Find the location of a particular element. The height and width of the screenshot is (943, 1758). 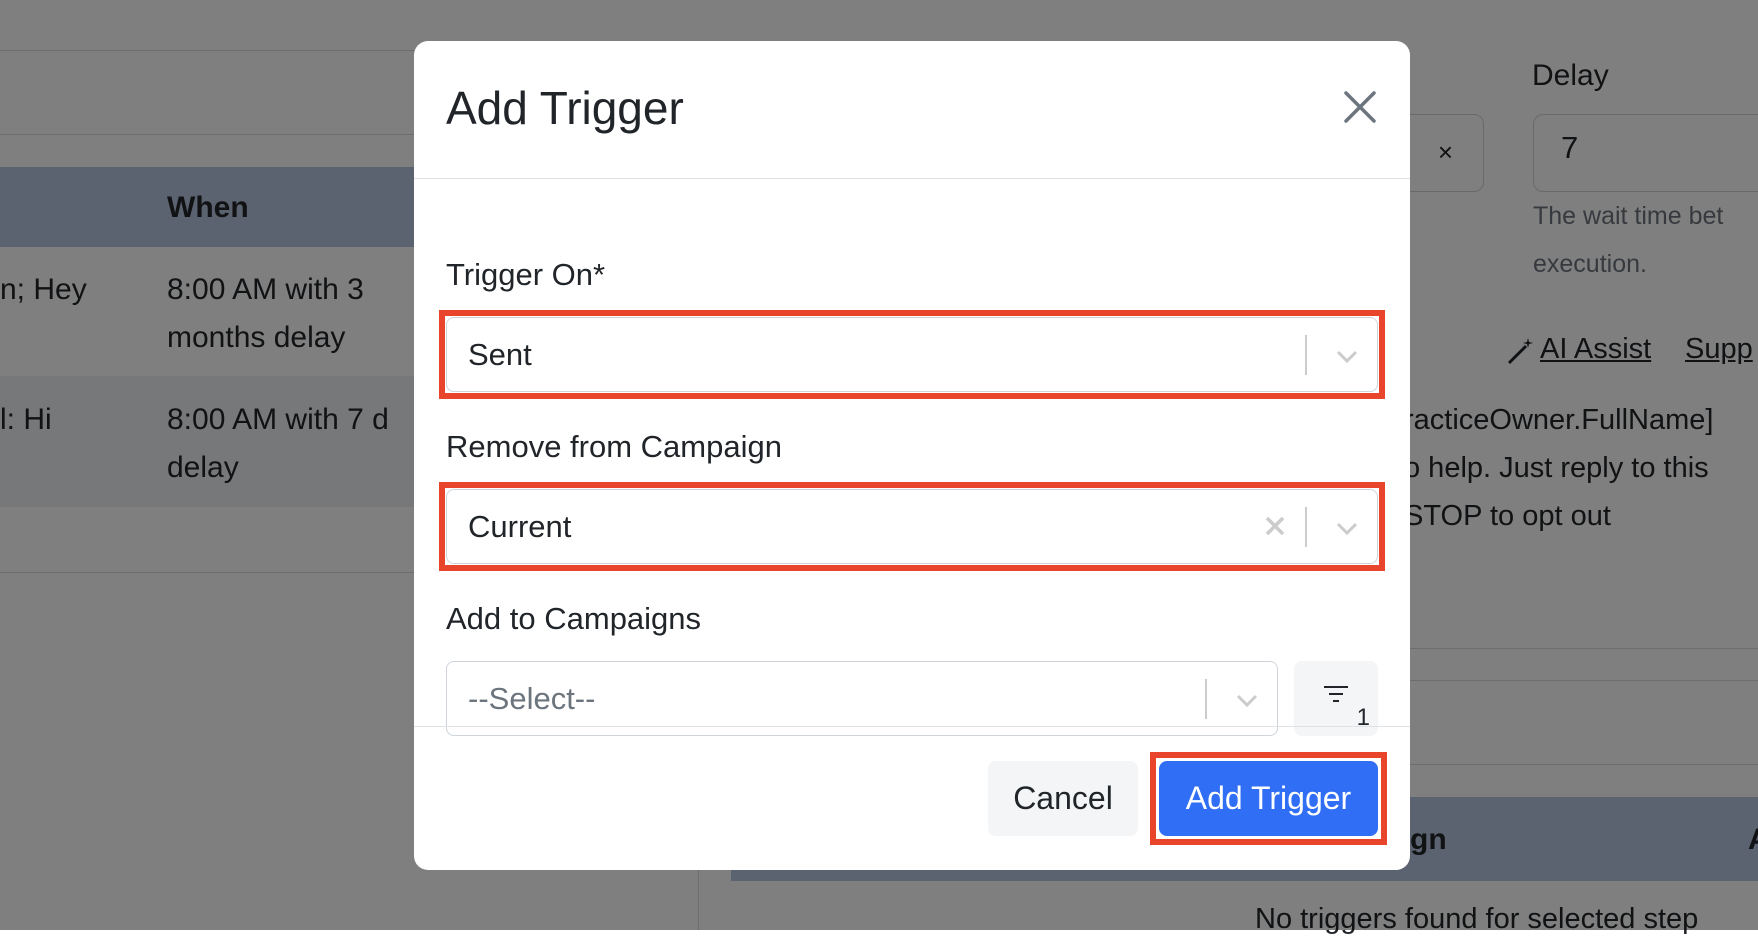

remove-from-campaign-value: Current is located at coordinates (520, 526).